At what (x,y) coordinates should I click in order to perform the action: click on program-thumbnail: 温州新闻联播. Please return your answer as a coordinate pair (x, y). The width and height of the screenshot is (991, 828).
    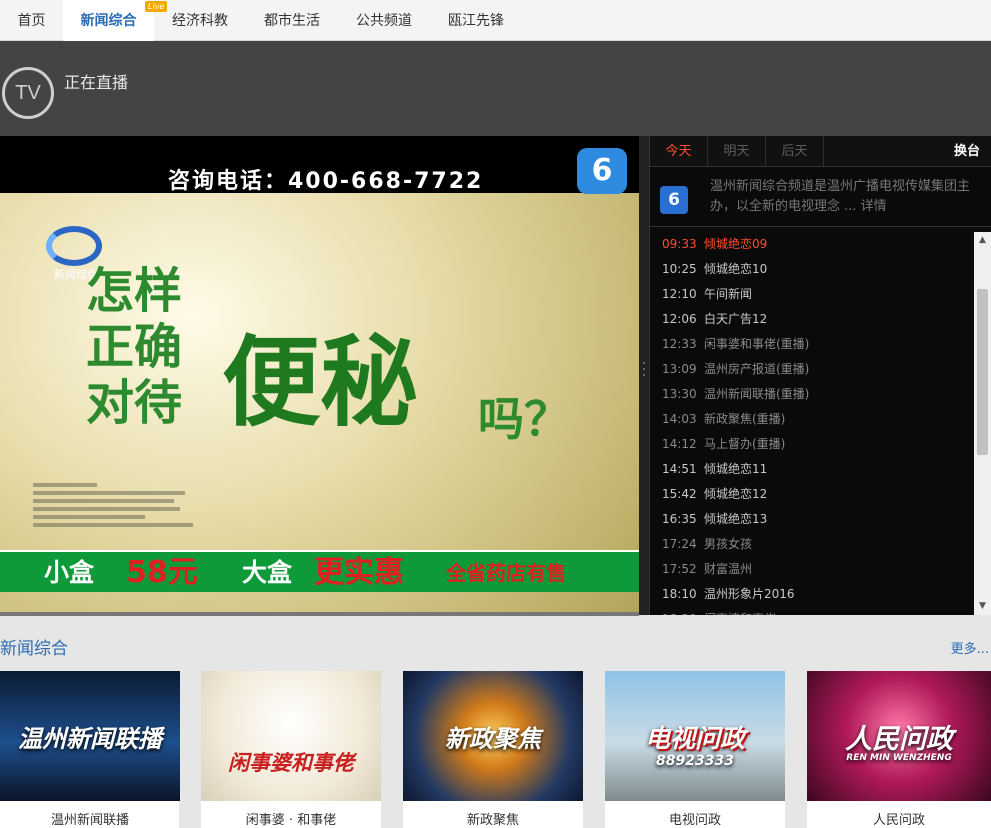
    Looking at the image, I should click on (90, 736).